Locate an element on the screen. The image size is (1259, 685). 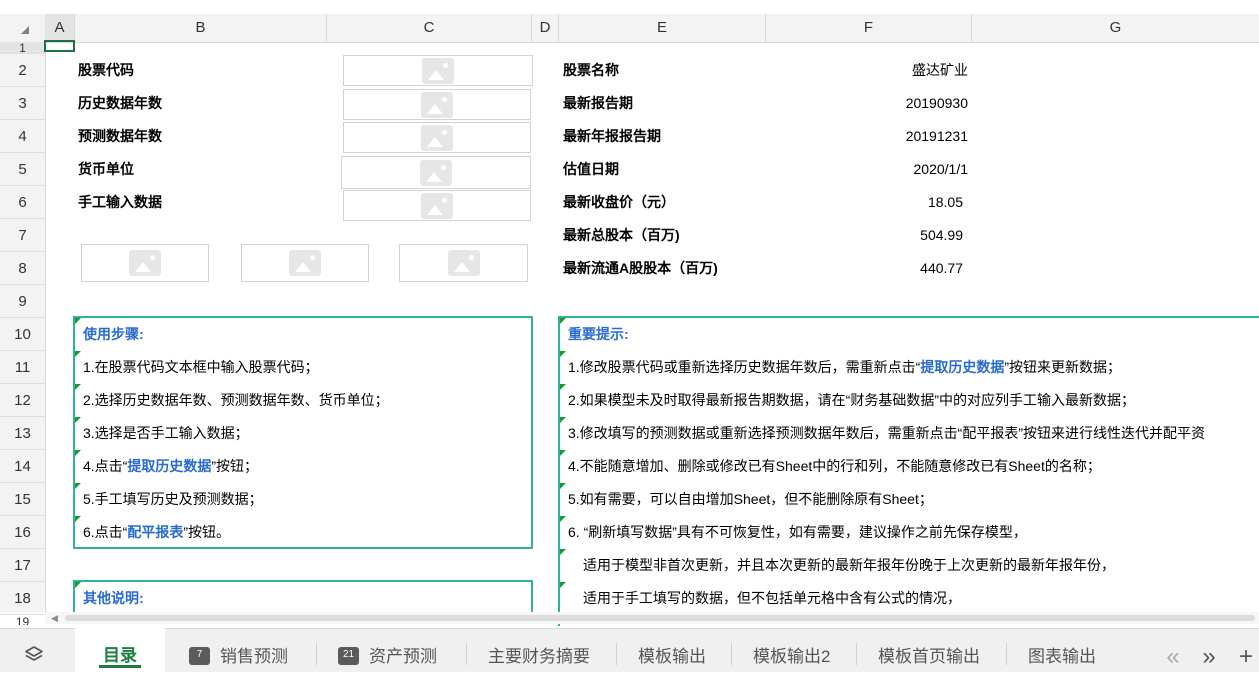
history-years-dropdown is located at coordinates (437, 104).